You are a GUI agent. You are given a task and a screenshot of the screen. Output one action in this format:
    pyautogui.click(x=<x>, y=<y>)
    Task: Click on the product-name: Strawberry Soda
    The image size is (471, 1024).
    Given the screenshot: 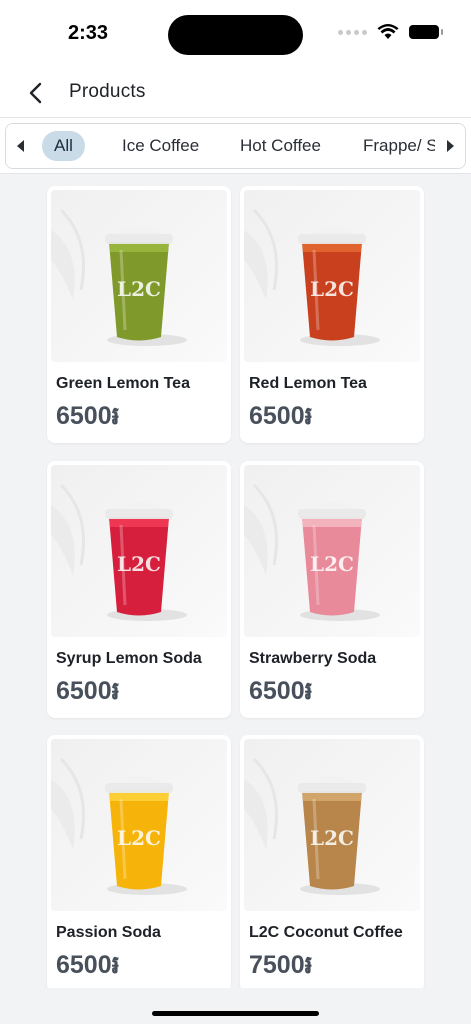 What is the action you would take?
    pyautogui.click(x=313, y=658)
    